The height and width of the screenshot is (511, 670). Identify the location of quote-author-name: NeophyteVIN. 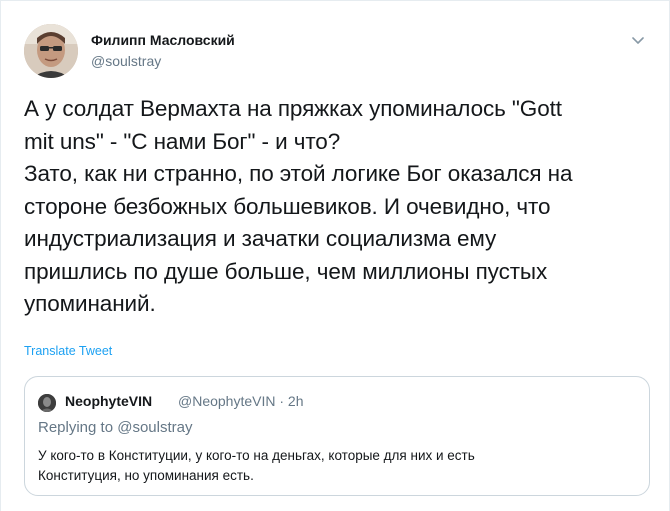
(109, 401).